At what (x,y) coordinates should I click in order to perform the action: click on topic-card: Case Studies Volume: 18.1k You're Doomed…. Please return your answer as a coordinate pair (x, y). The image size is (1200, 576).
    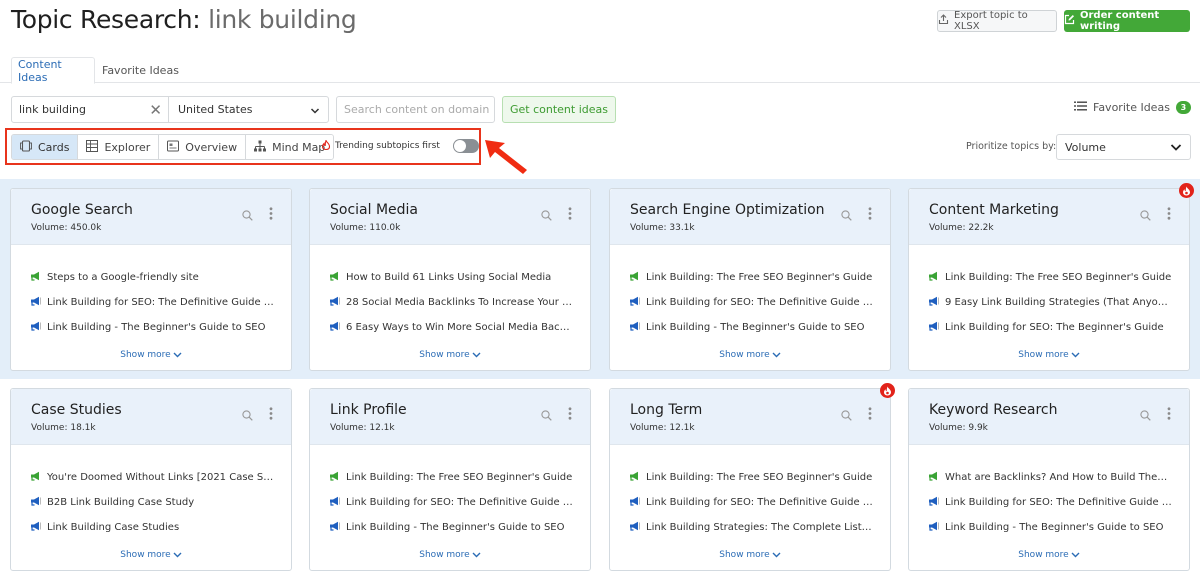
    Looking at the image, I should click on (151, 479).